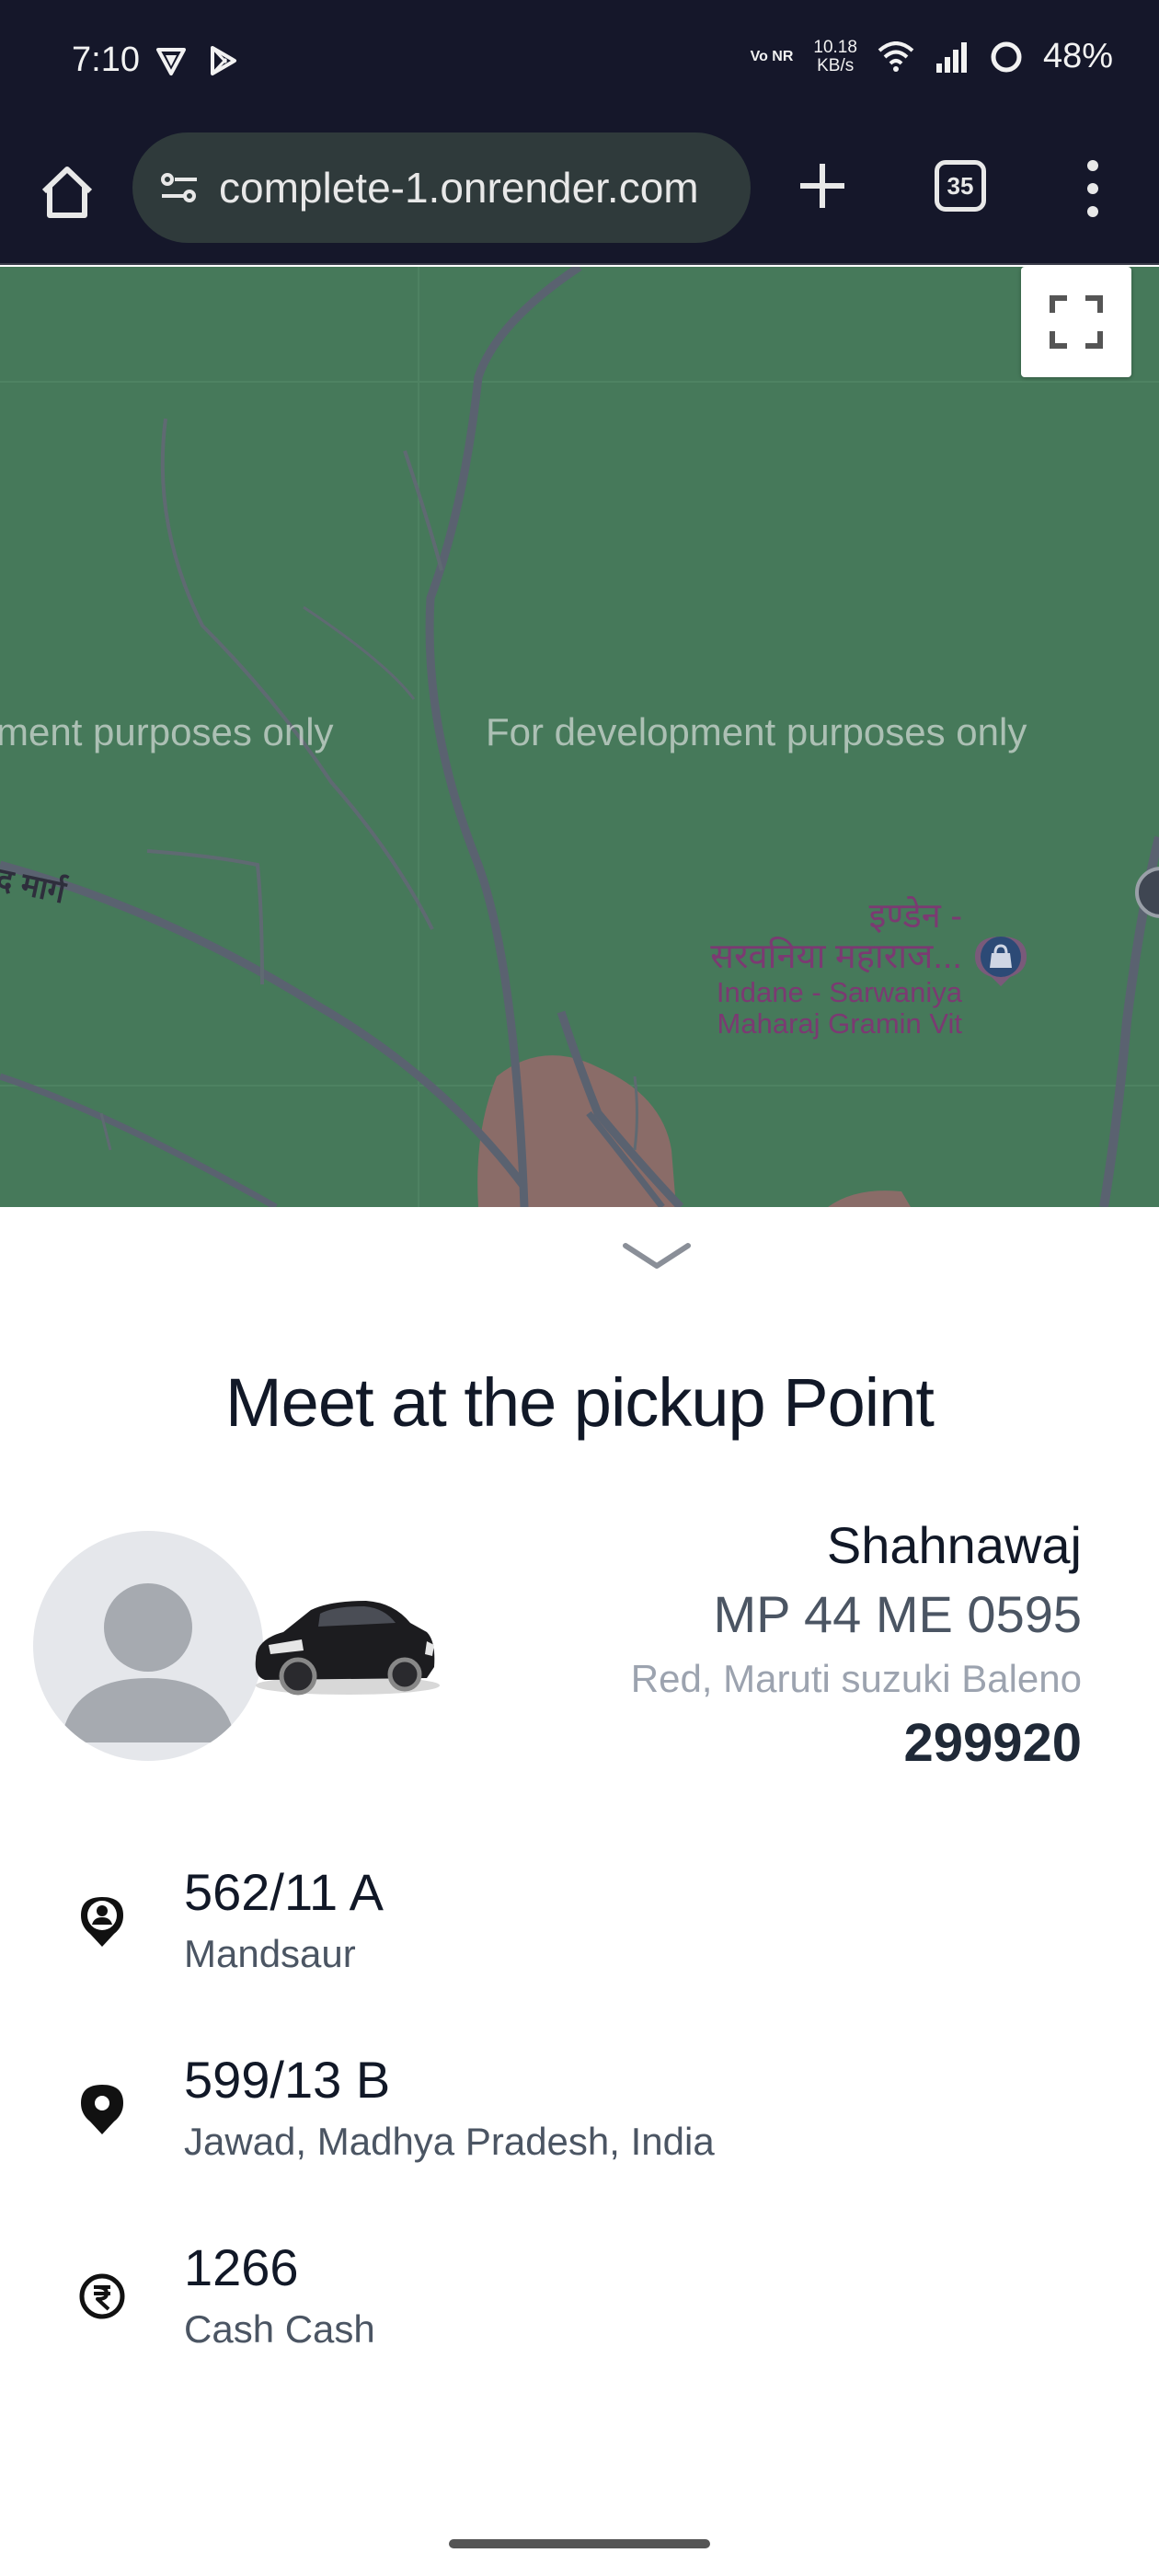 This screenshot has height=2576, width=1159. What do you see at coordinates (915, 916) in the screenshot?
I see `poi-label-hindi-line1: इण्डेन -` at bounding box center [915, 916].